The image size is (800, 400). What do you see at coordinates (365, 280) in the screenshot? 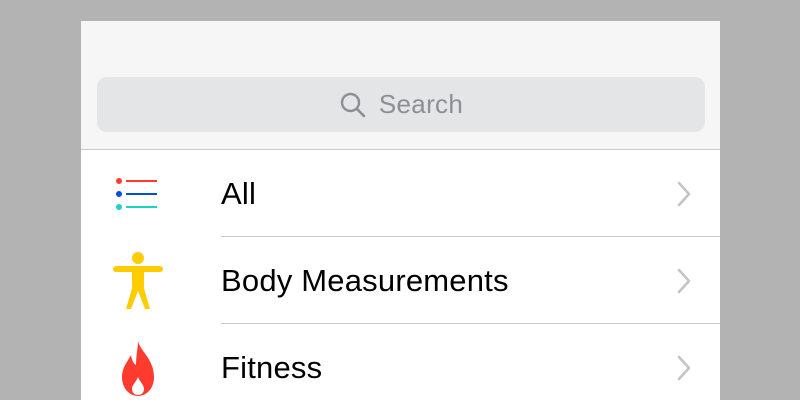
I see `category-label: Body Measurements` at bounding box center [365, 280].